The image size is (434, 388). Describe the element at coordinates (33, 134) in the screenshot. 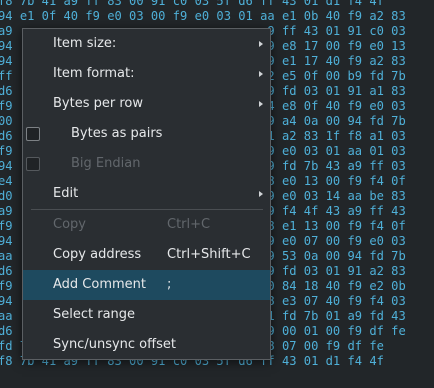

I see `bytes-as-pairs-checkbox` at that location.